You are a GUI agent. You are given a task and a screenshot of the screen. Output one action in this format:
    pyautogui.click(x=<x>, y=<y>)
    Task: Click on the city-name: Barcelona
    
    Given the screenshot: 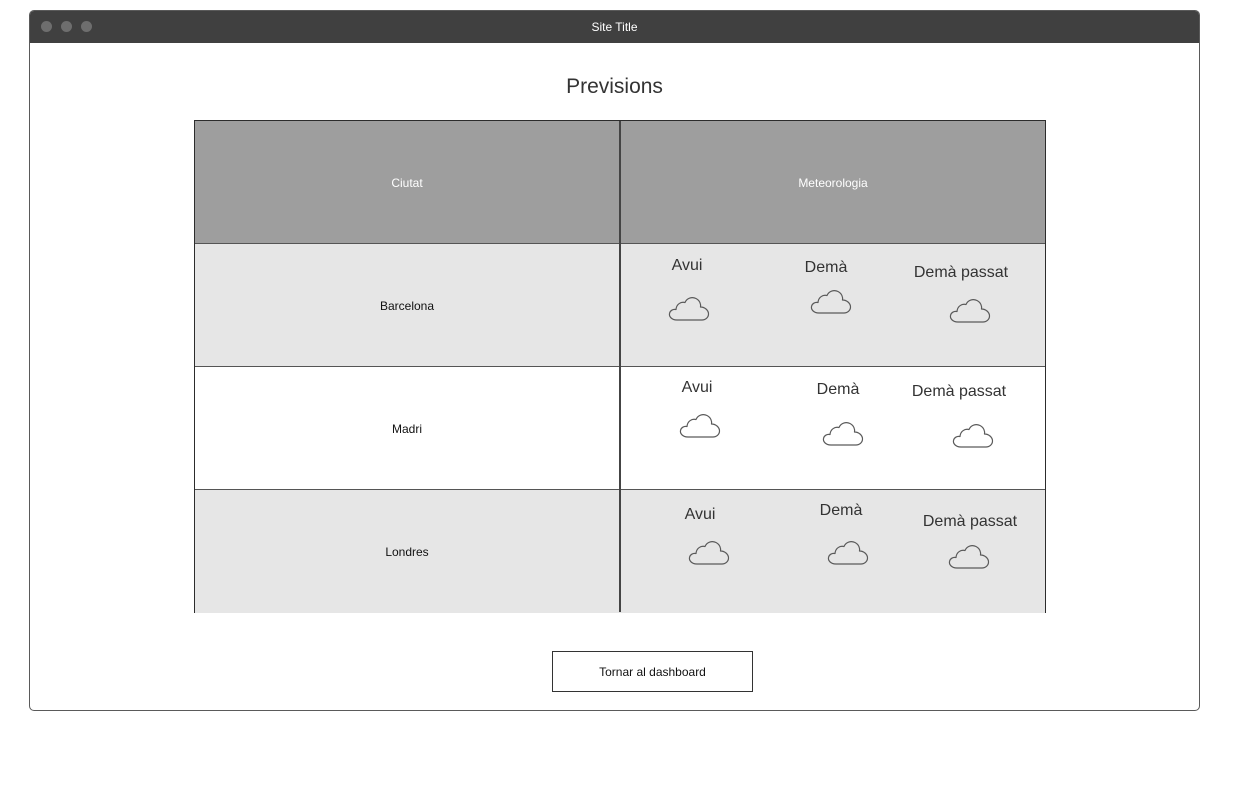 What is the action you would take?
    pyautogui.click(x=407, y=305)
    